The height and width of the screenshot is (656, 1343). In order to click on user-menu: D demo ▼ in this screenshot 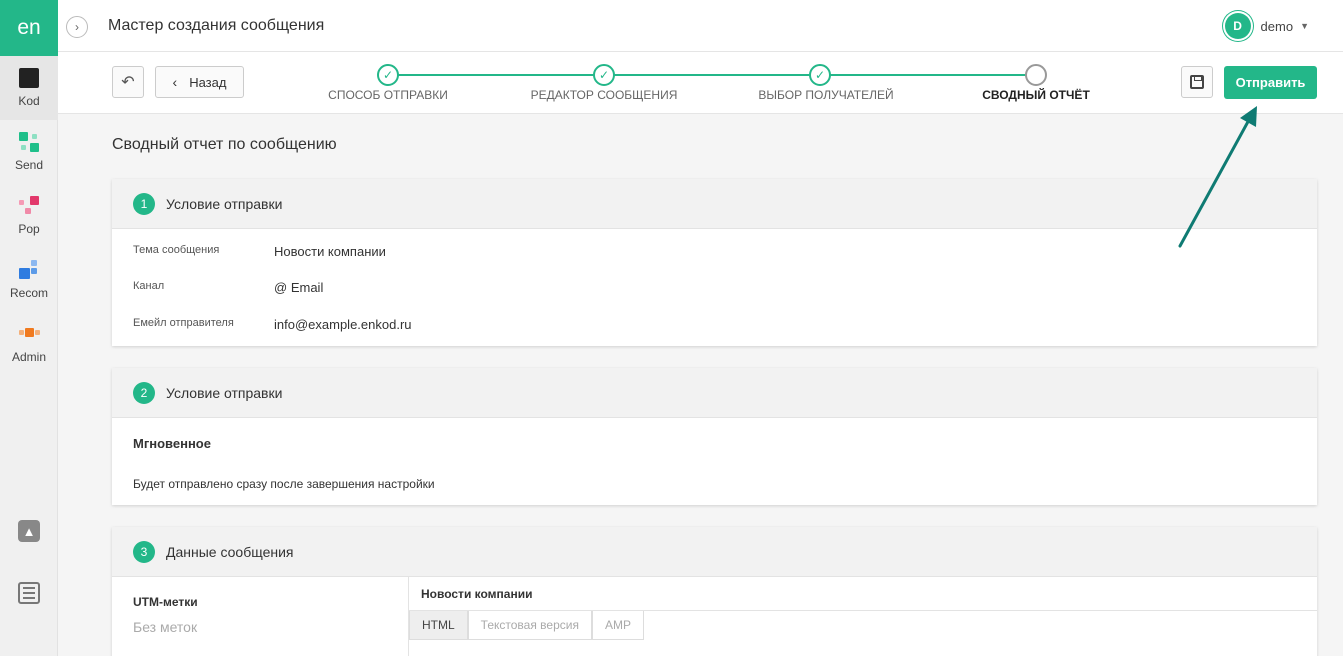, I will do `click(1266, 26)`.